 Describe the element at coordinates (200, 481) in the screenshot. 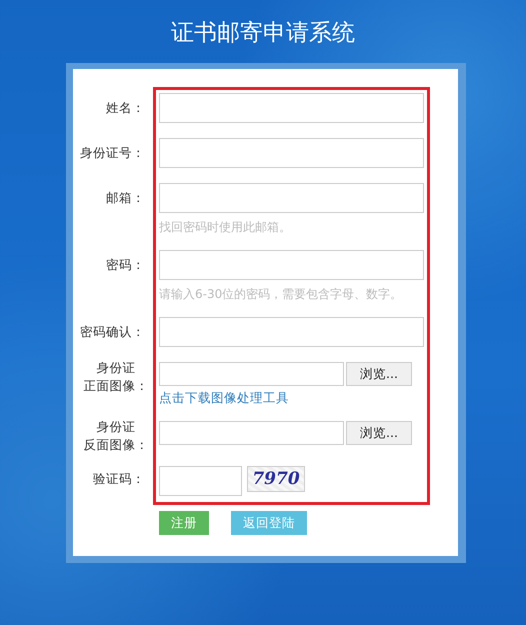

I see `captcha-field` at that location.